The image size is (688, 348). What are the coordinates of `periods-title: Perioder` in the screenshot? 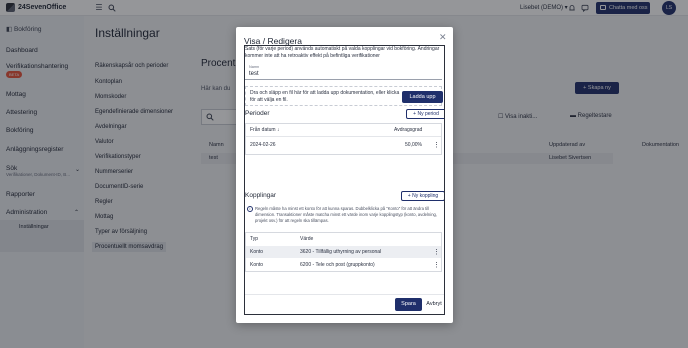 It's located at (257, 113).